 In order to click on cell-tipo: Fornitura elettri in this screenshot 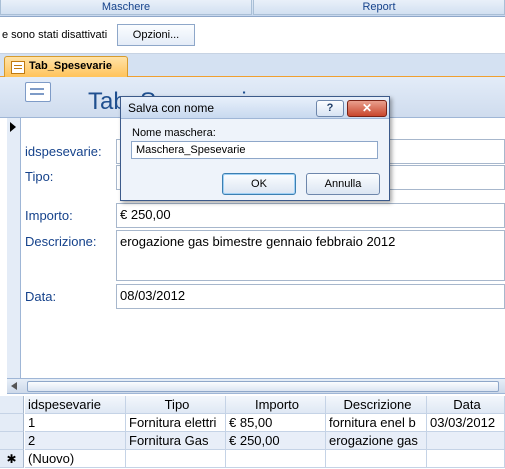, I will do `click(176, 423)`.